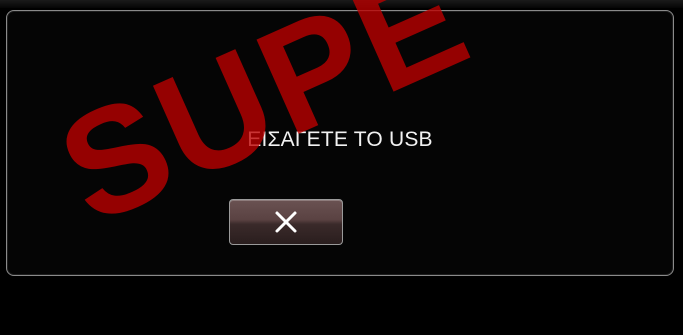 The width and height of the screenshot is (683, 335). I want to click on close-icon, so click(286, 222).